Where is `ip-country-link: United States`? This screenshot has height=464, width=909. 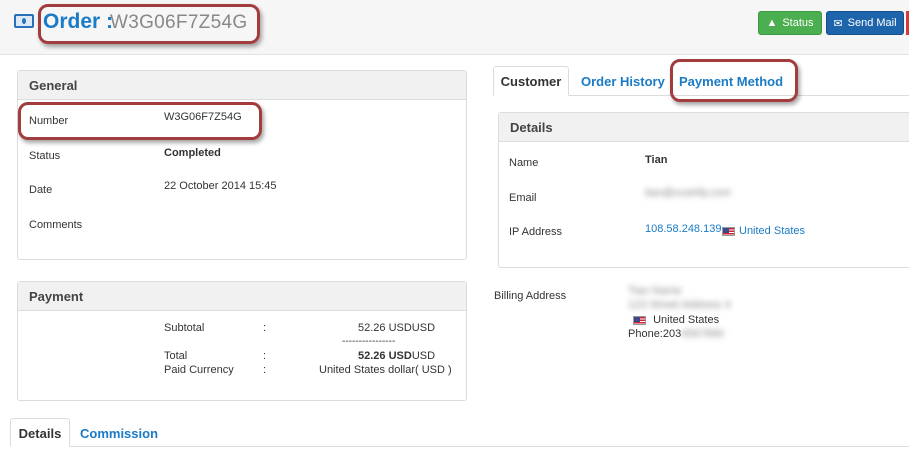 ip-country-link: United States is located at coordinates (763, 231).